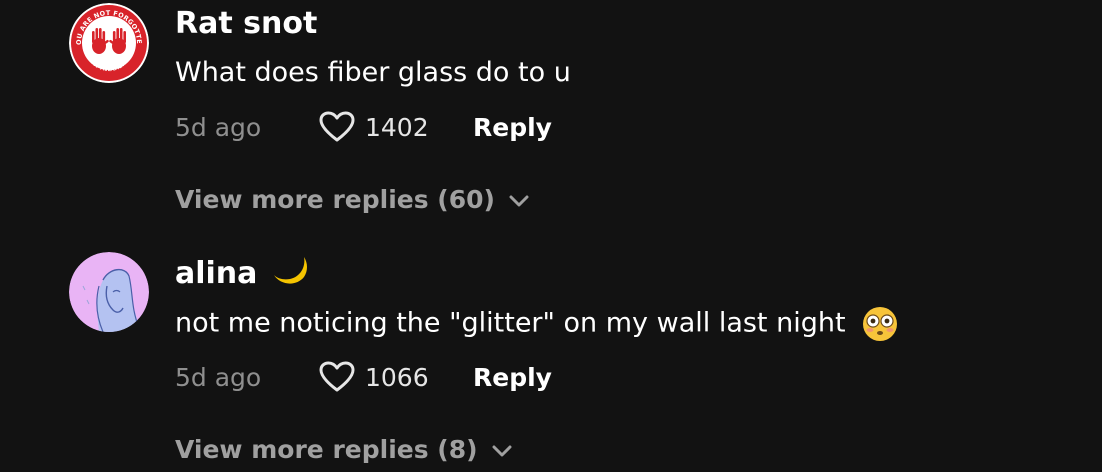 The width and height of the screenshot is (1102, 472). What do you see at coordinates (246, 24) in the screenshot?
I see `comment-username: Rat snot` at bounding box center [246, 24].